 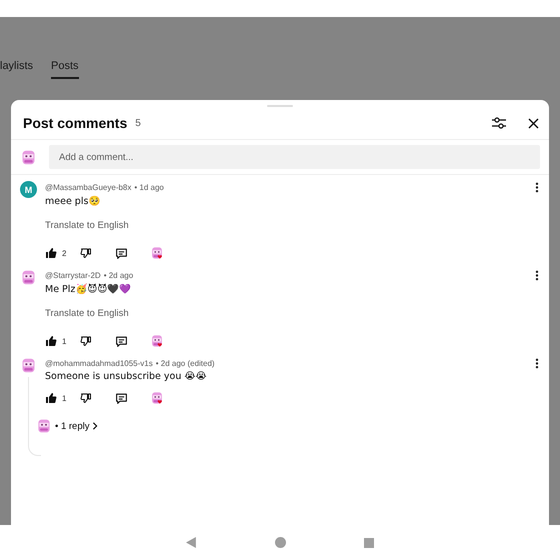 What do you see at coordinates (126, 376) in the screenshot?
I see `comment-text: Someone is unsubscribe you 😭😭` at bounding box center [126, 376].